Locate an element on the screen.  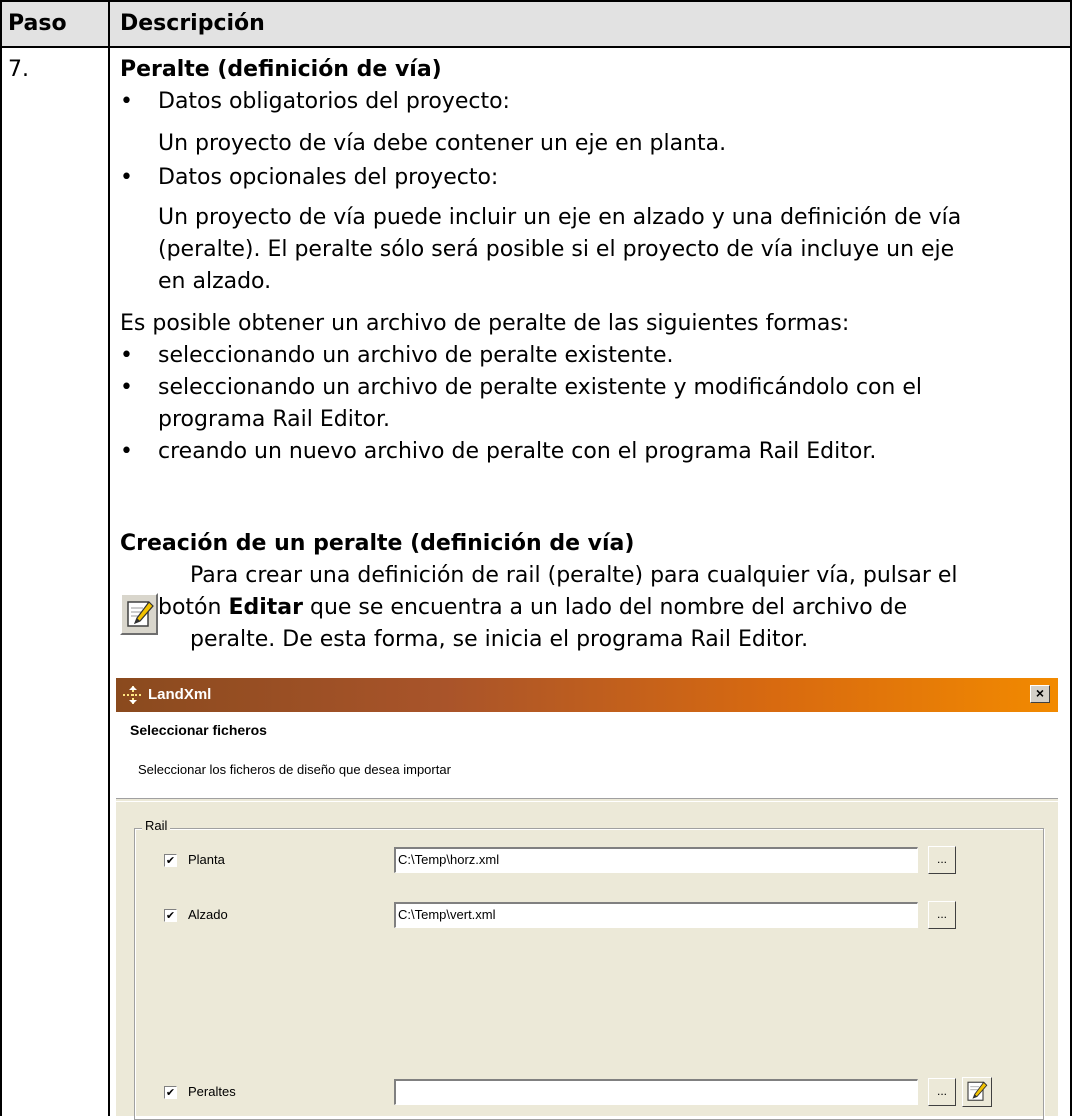
landxml-app-icon is located at coordinates (133, 695).